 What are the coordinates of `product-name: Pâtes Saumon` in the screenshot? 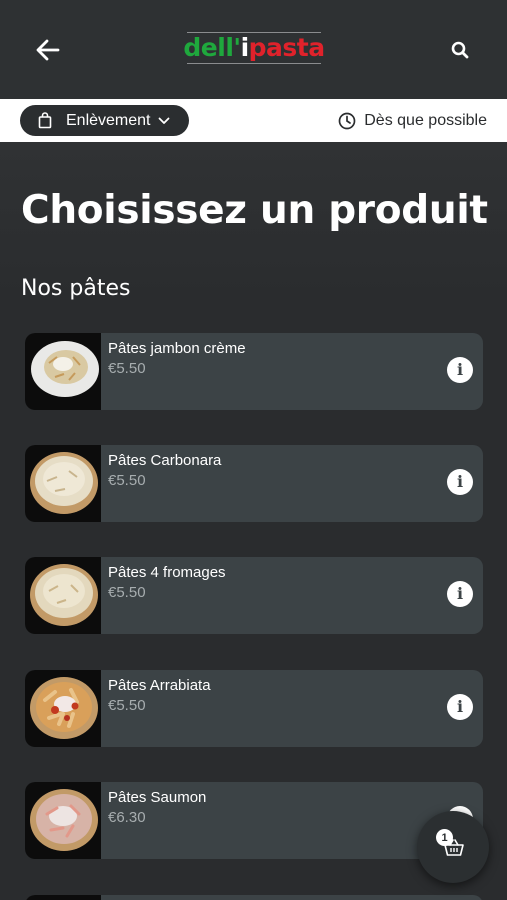 It's located at (157, 797).